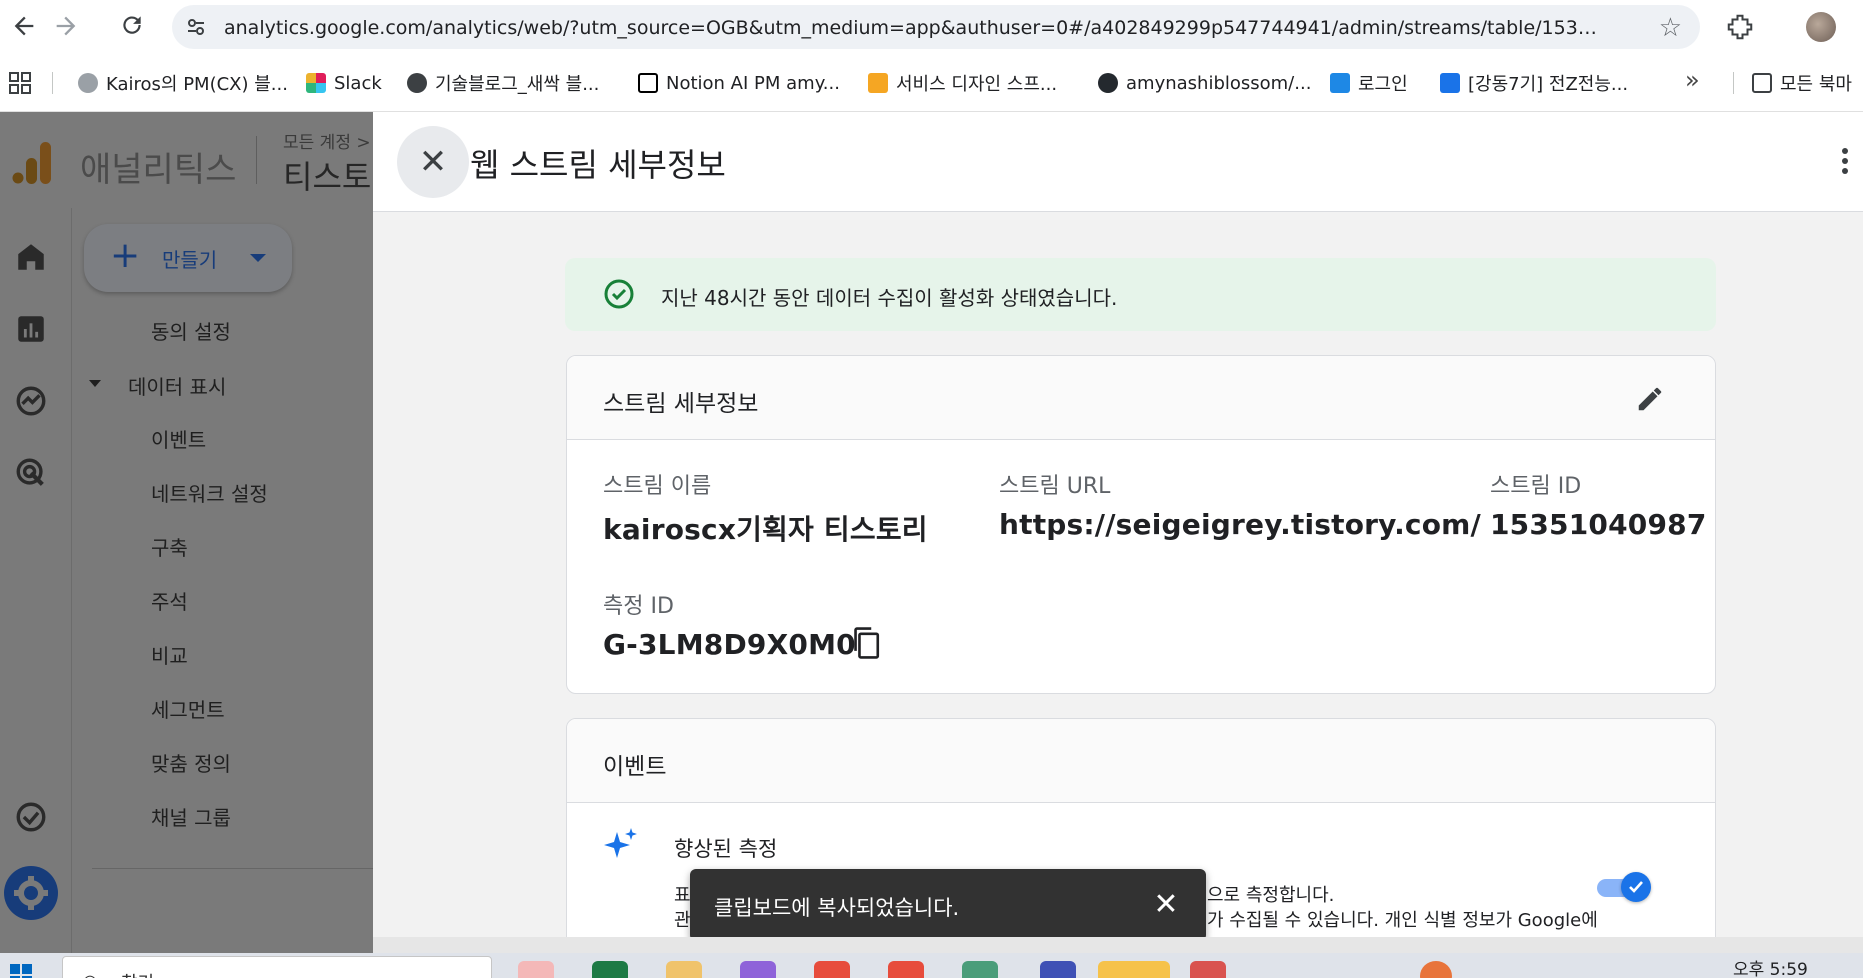  What do you see at coordinates (681, 404) in the screenshot?
I see `card-title: 스트림 세부정보` at bounding box center [681, 404].